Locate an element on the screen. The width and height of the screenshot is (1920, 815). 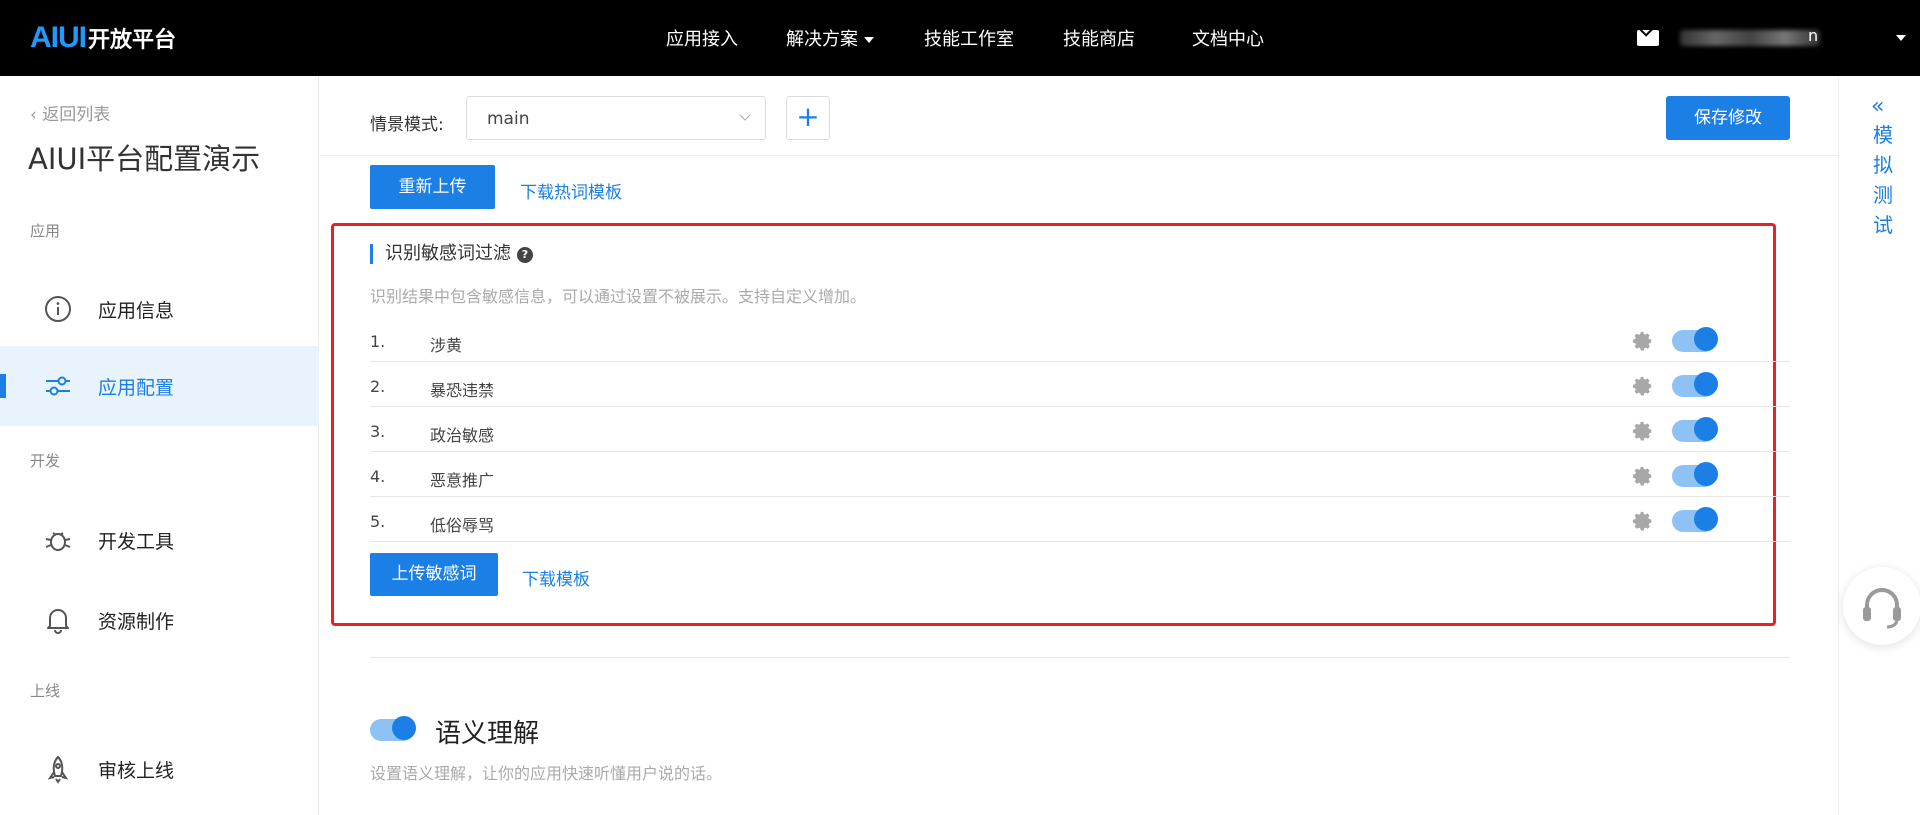
top-navigation-bar: AIUI 开放平台 应用接入 解决方案 技能工作室 技能商店 文档中心 n is located at coordinates (960, 38).